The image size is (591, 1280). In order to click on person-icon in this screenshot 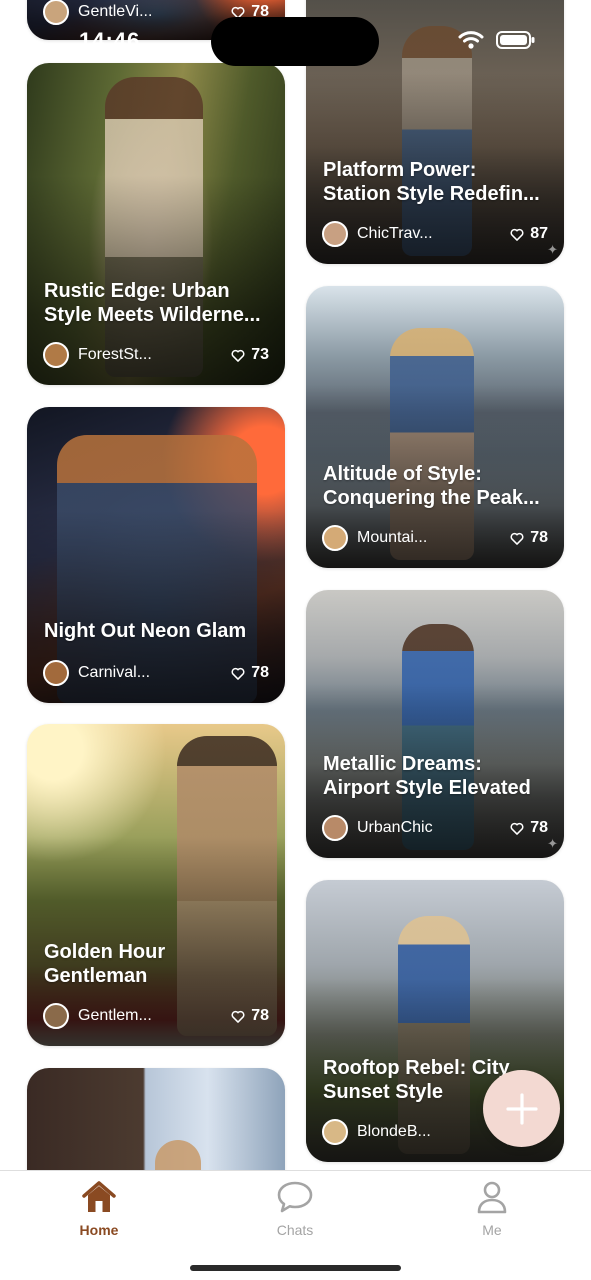, I will do `click(492, 1197)`.